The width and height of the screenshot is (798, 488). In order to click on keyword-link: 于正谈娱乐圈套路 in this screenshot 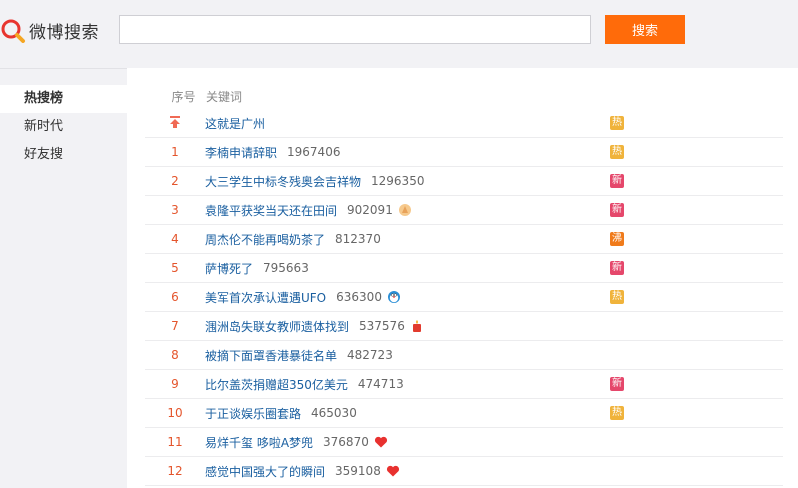, I will do `click(253, 413)`.